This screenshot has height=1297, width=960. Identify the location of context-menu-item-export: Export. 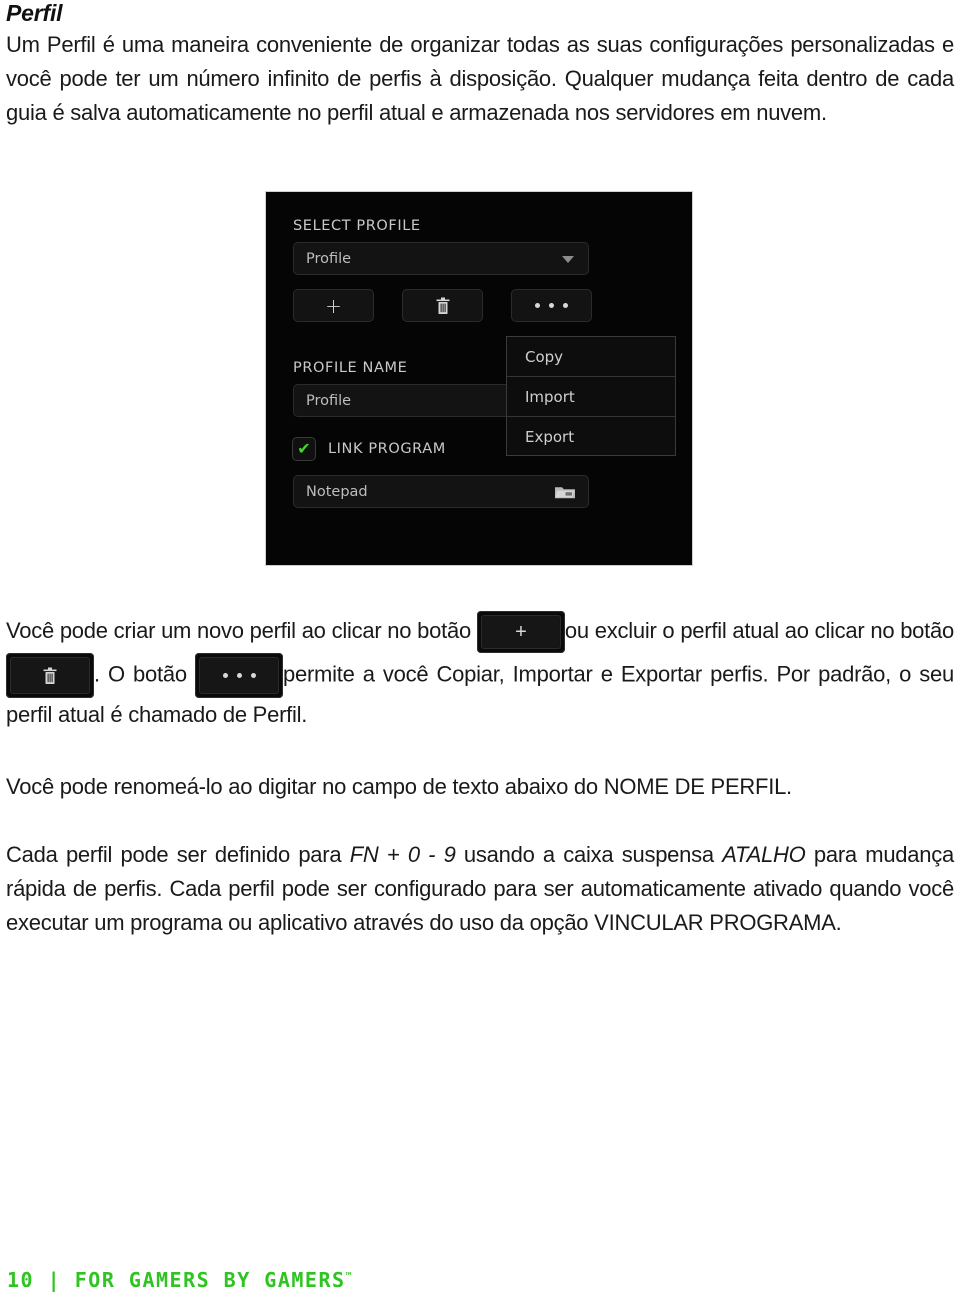
(591, 437).